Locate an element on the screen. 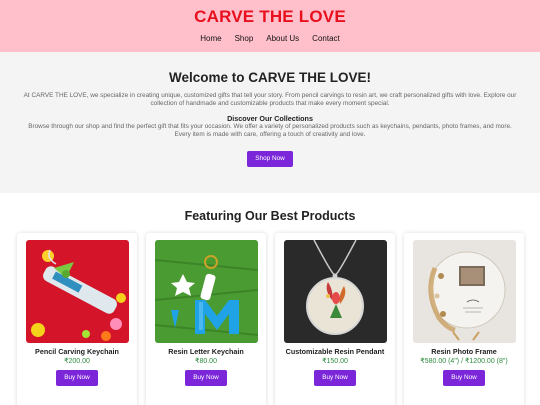 Image resolution: width=540 pixels, height=405 pixels. product-card: Pencil Carving Keychain ₹200.00 Buy Now is located at coordinates (77, 319).